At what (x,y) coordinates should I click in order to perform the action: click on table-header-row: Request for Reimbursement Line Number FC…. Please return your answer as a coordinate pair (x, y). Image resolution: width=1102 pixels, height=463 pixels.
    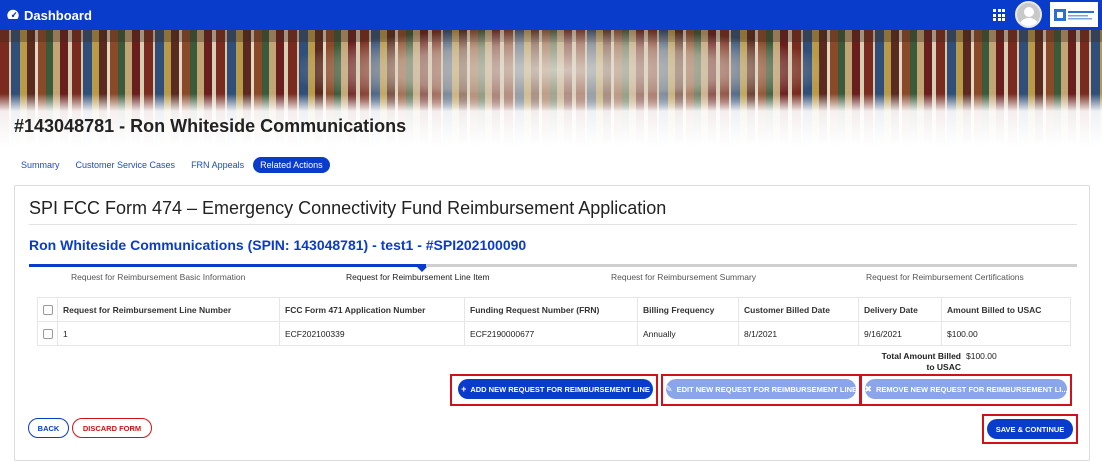
    Looking at the image, I should click on (554, 309).